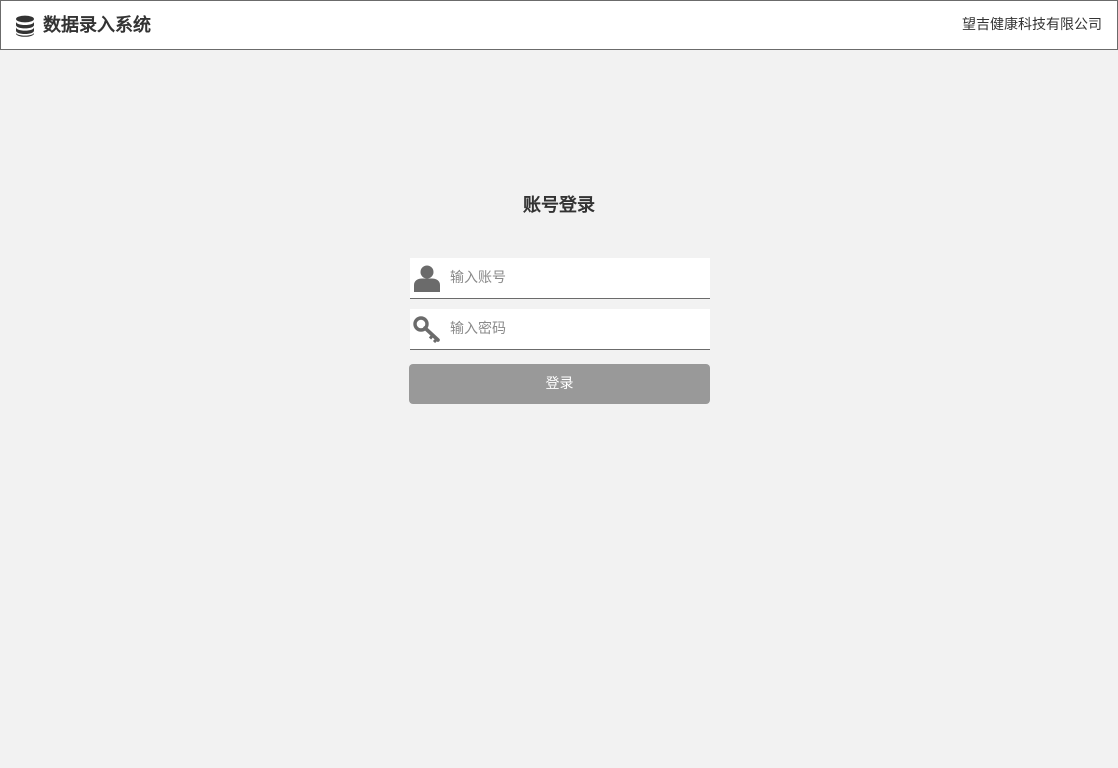 The height and width of the screenshot is (768, 1118). Describe the element at coordinates (577, 278) in the screenshot. I see `account-input` at that location.